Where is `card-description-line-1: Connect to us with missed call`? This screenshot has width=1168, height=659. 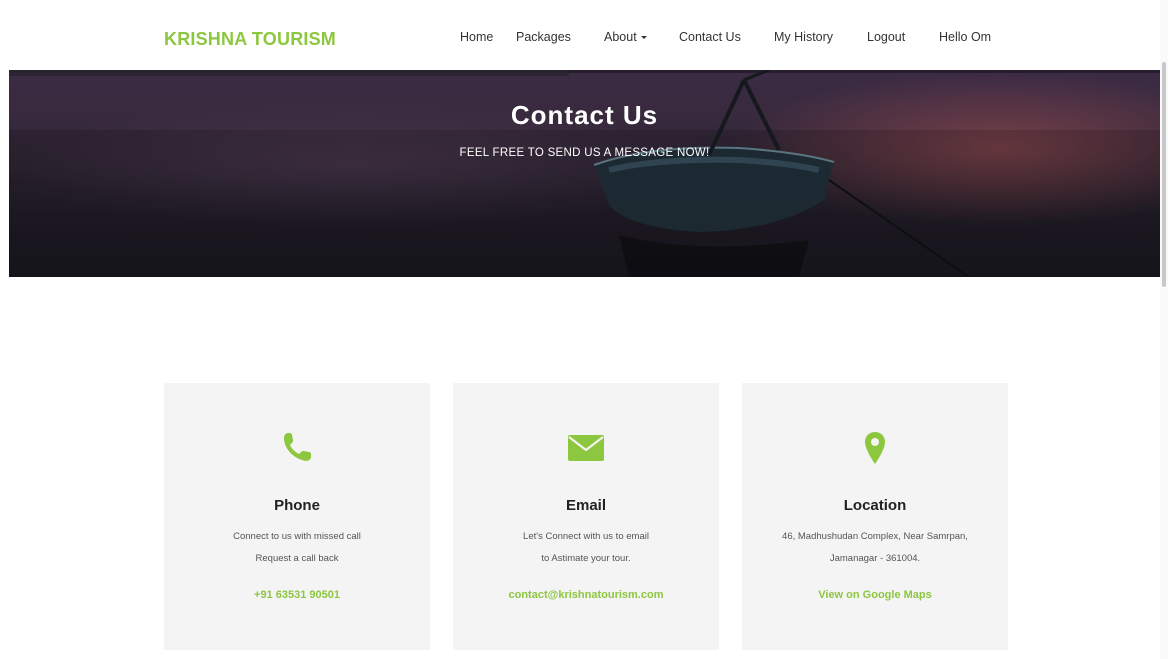
card-description-line-1: Connect to us with missed call is located at coordinates (297, 536).